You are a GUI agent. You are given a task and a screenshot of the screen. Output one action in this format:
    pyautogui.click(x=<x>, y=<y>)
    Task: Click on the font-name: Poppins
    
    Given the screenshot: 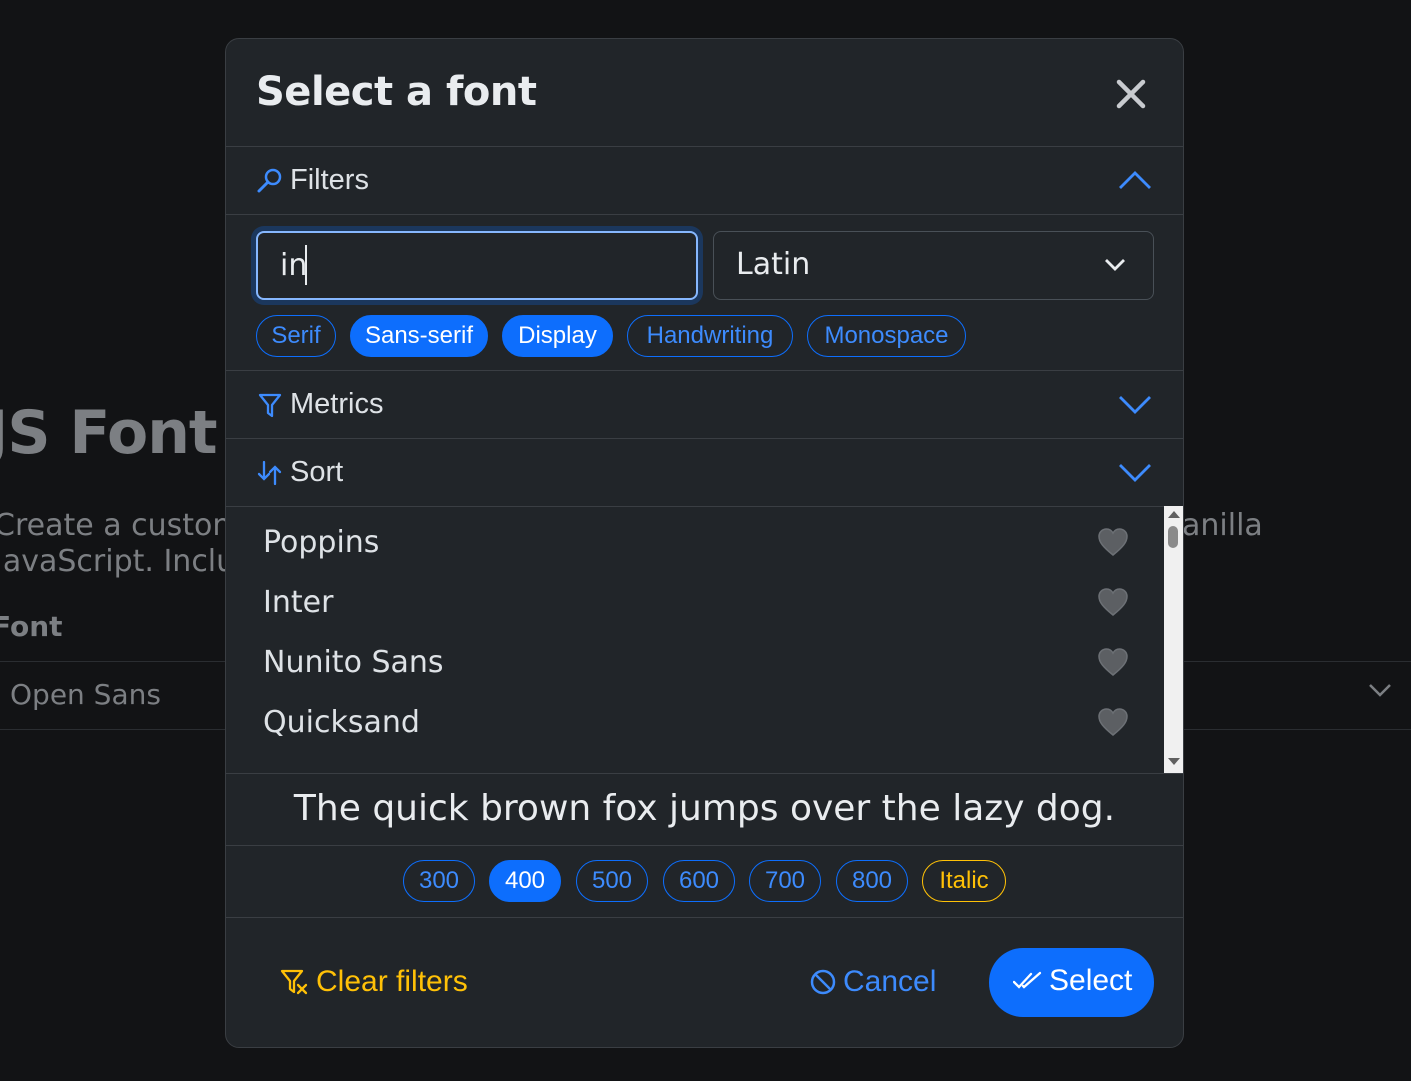 What is the action you would take?
    pyautogui.click(x=321, y=542)
    